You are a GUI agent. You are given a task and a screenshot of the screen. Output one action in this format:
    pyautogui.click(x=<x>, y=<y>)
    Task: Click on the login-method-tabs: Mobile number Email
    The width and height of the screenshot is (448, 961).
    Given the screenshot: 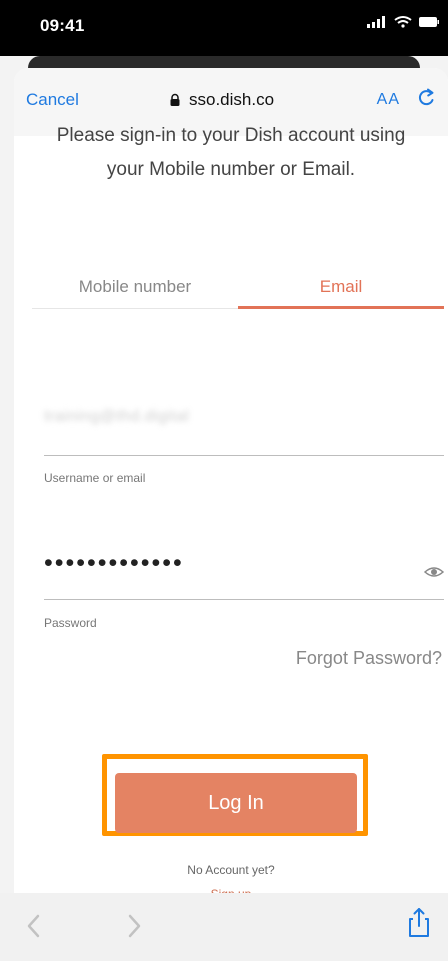 What is the action you would take?
    pyautogui.click(x=238, y=287)
    